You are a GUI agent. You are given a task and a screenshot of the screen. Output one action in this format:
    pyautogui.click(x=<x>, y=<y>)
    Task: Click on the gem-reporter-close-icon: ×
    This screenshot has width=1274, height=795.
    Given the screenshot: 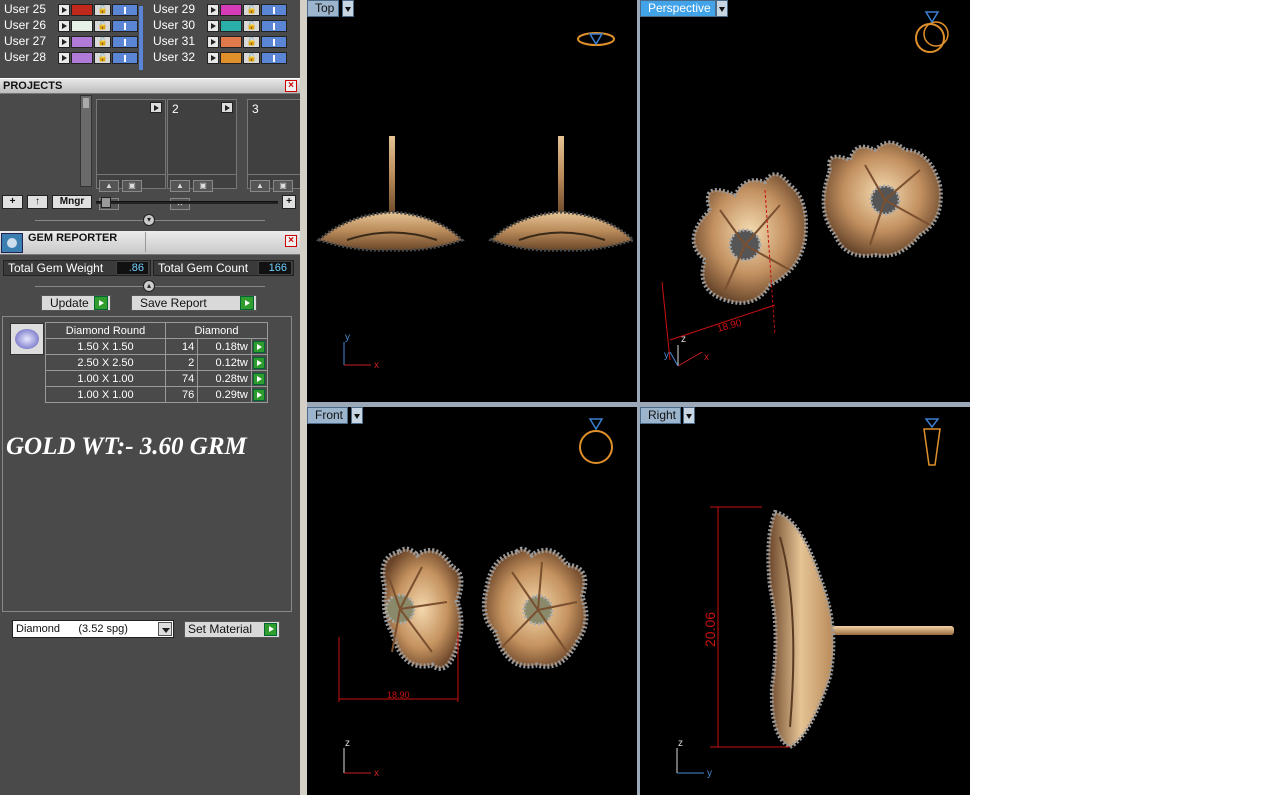 What is the action you would take?
    pyautogui.click(x=291, y=241)
    